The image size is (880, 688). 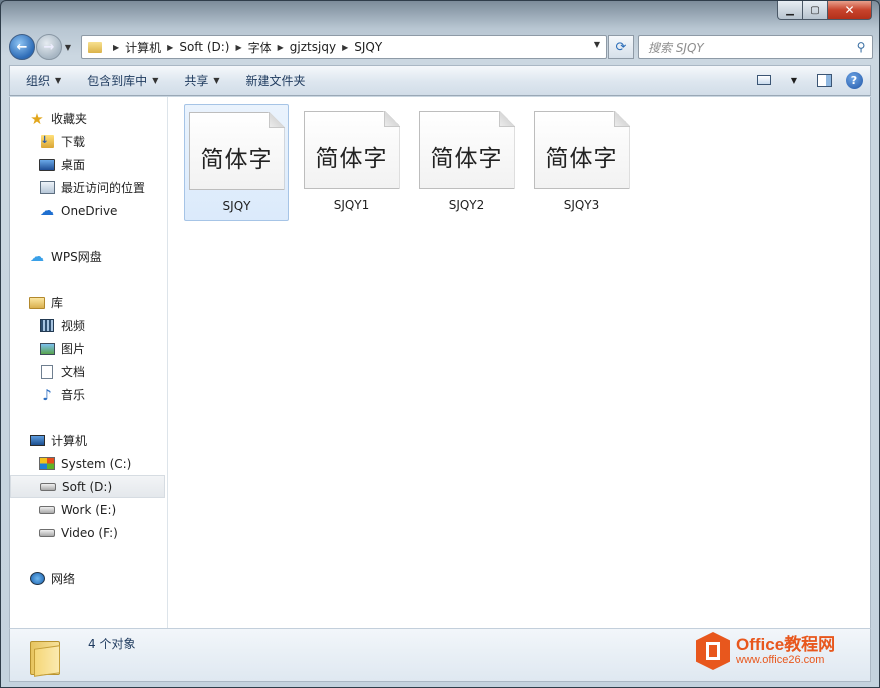 What do you see at coordinates (47, 348) in the screenshot?
I see `pictures-icon` at bounding box center [47, 348].